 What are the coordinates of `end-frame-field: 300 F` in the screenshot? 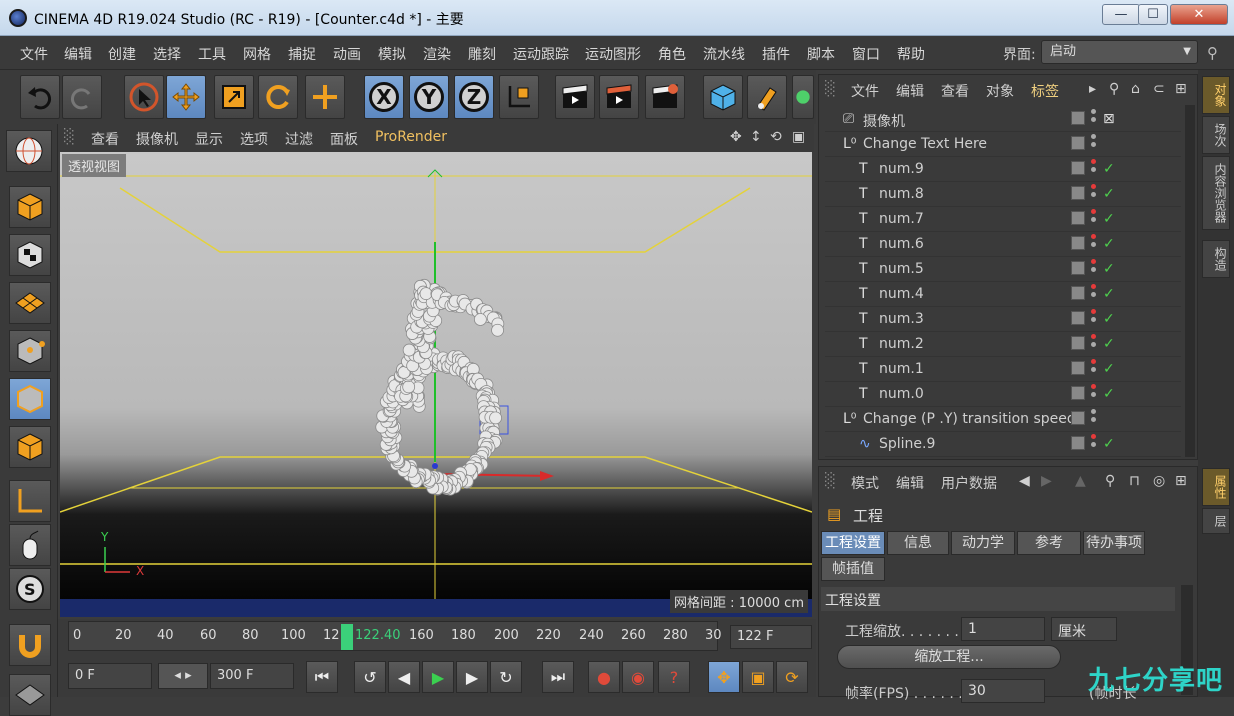 It's located at (252, 676).